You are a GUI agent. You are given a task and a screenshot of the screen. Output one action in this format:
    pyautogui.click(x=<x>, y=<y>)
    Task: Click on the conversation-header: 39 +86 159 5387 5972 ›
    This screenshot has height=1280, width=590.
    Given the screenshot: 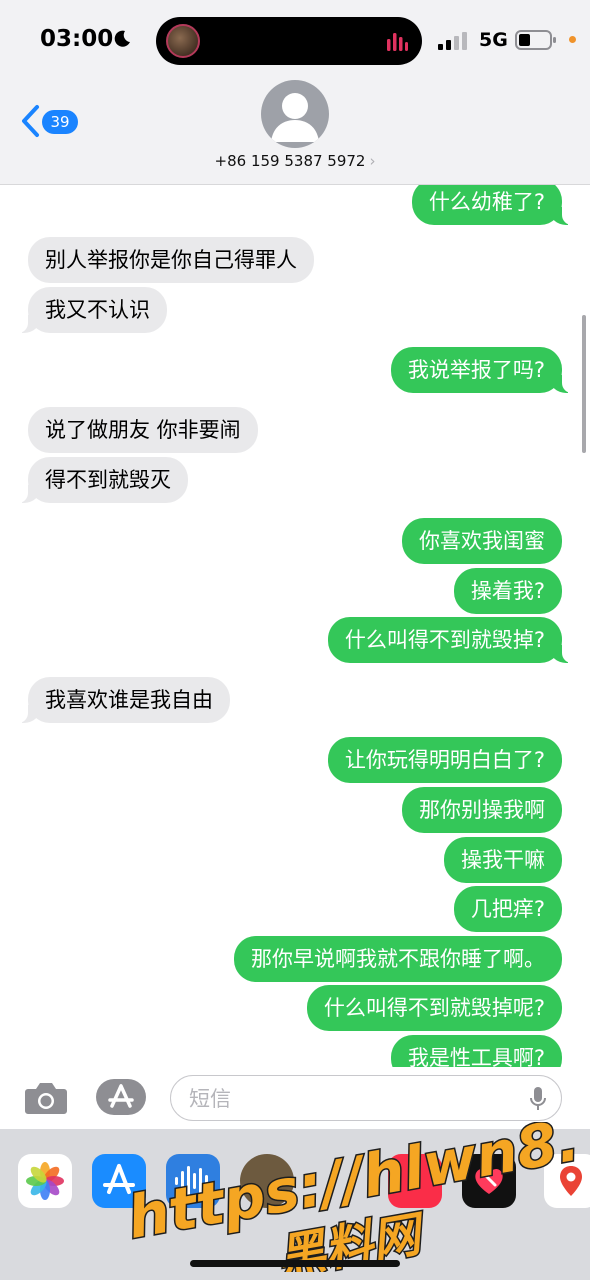 What is the action you would take?
    pyautogui.click(x=295, y=132)
    